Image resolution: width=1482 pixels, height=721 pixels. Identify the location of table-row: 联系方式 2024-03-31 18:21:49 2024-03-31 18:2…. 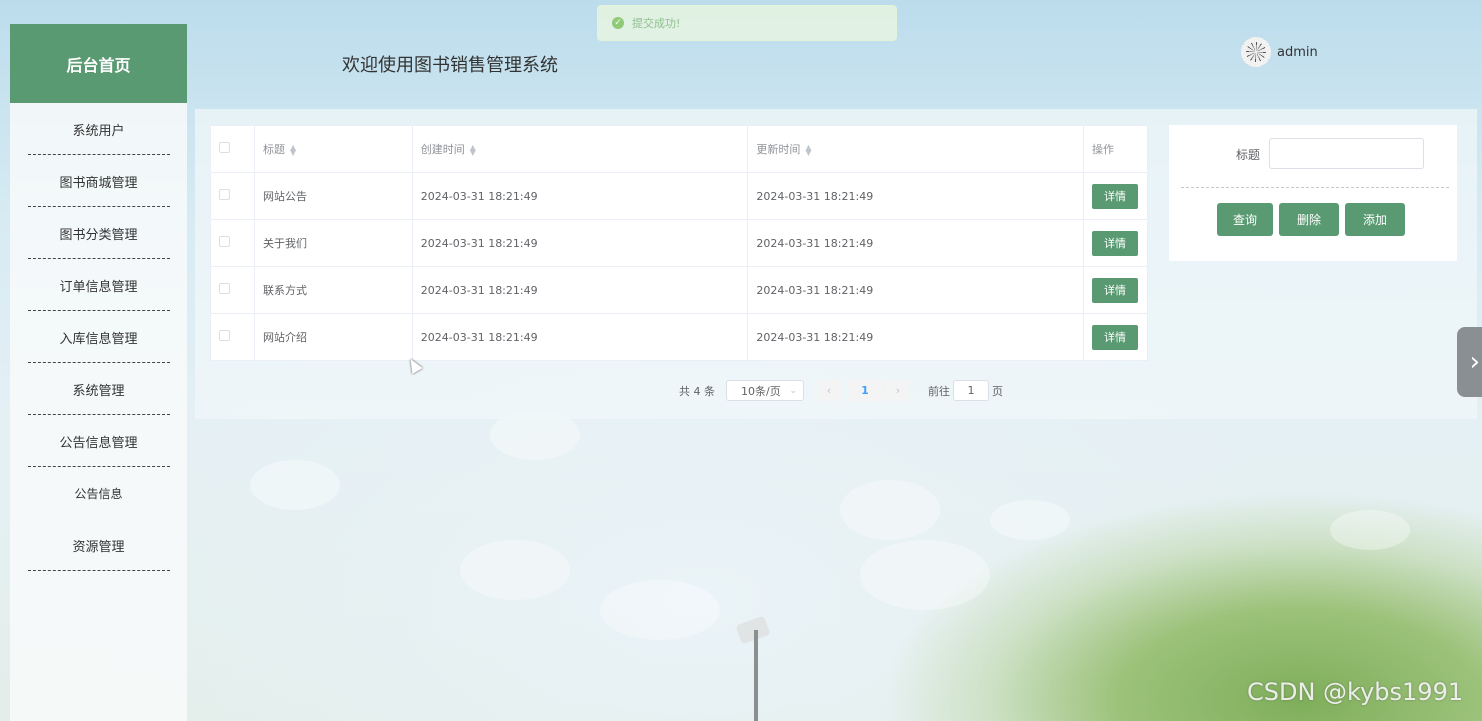
(679, 290).